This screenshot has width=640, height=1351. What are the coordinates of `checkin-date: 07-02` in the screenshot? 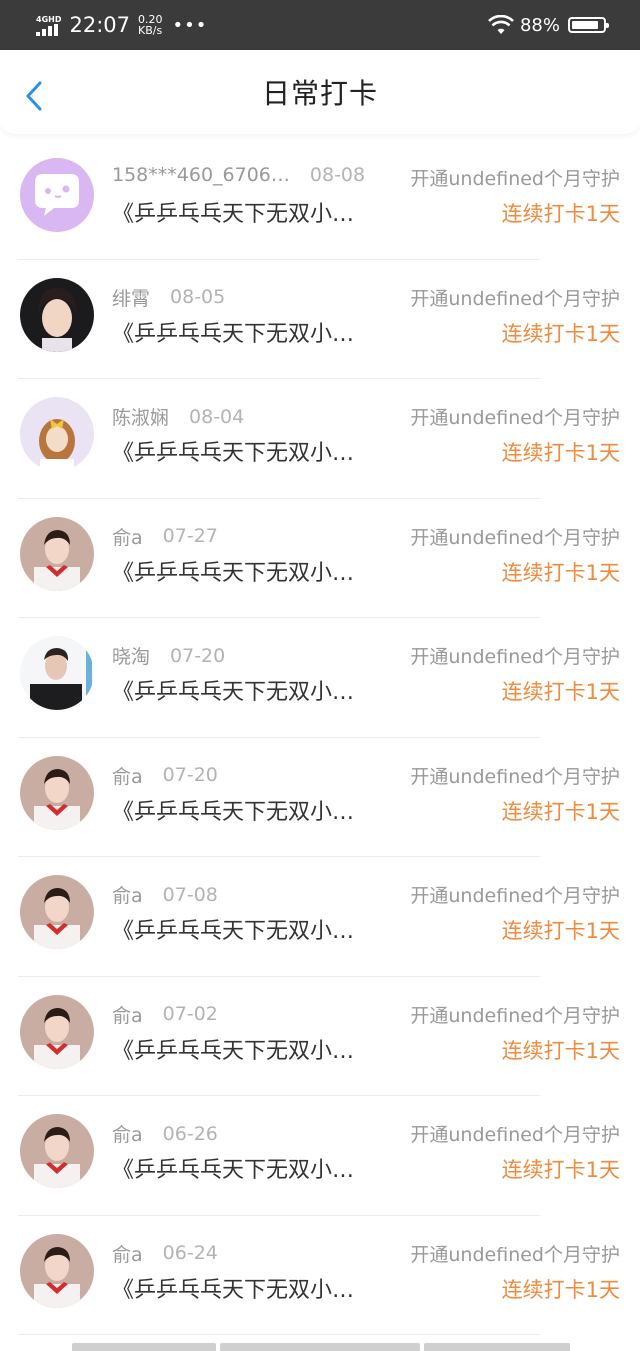 It's located at (190, 1014).